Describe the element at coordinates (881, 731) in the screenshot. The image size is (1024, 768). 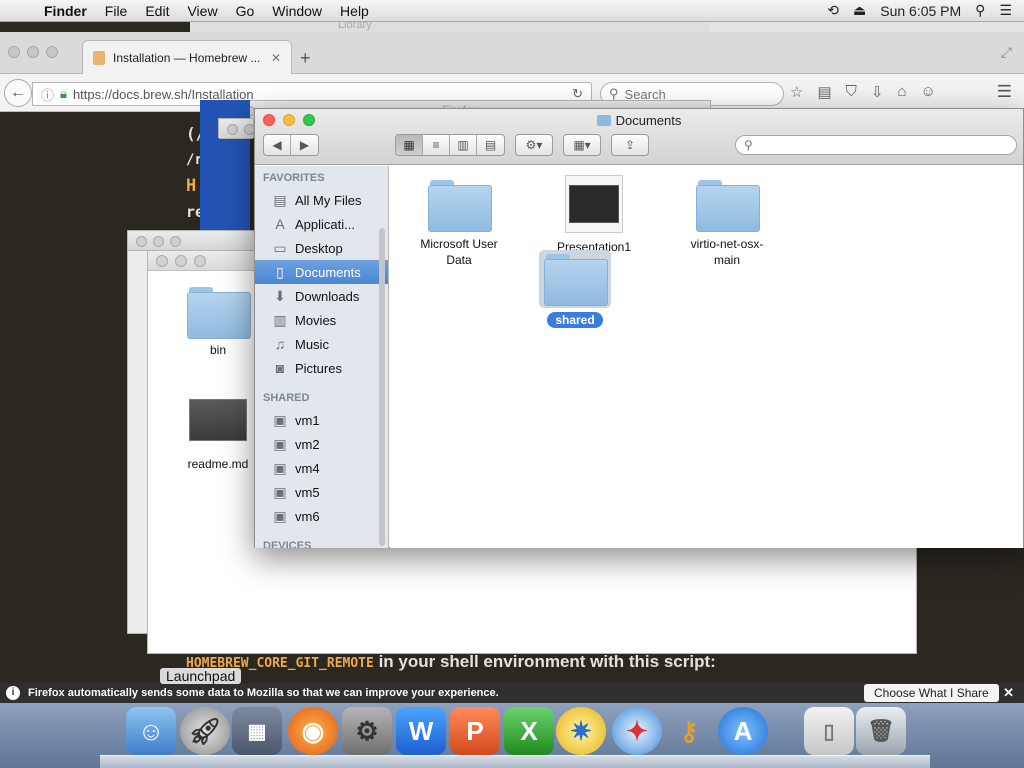
I see `trash-dock-icon: 🗑︎` at that location.